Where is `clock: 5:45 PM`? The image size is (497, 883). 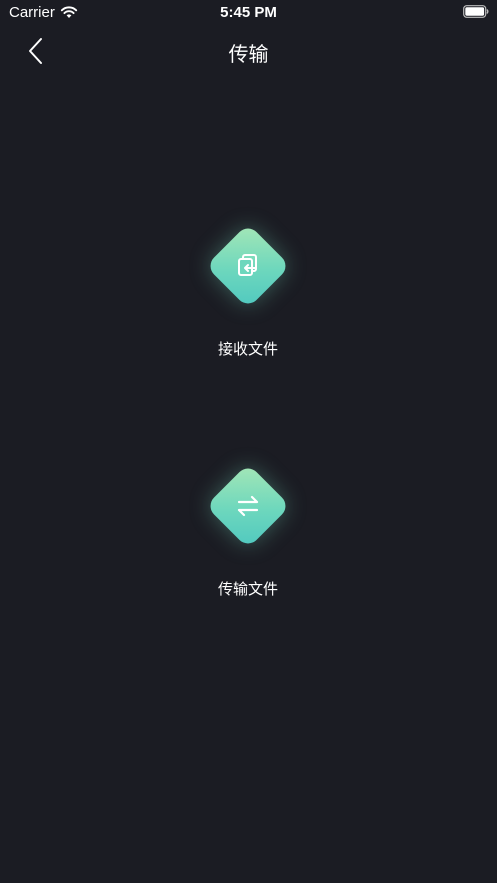 clock: 5:45 PM is located at coordinates (248, 12).